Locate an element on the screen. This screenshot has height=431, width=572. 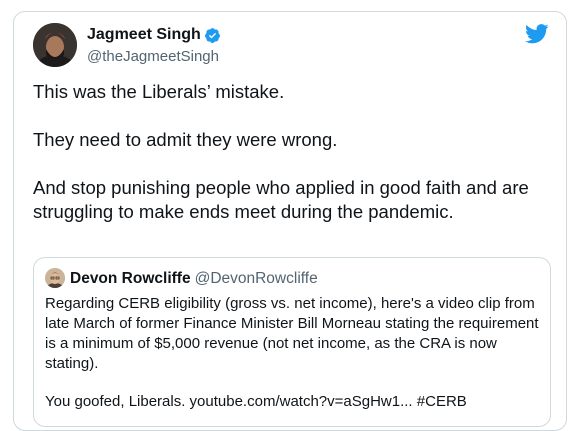
avatar-image is located at coordinates (55, 45).